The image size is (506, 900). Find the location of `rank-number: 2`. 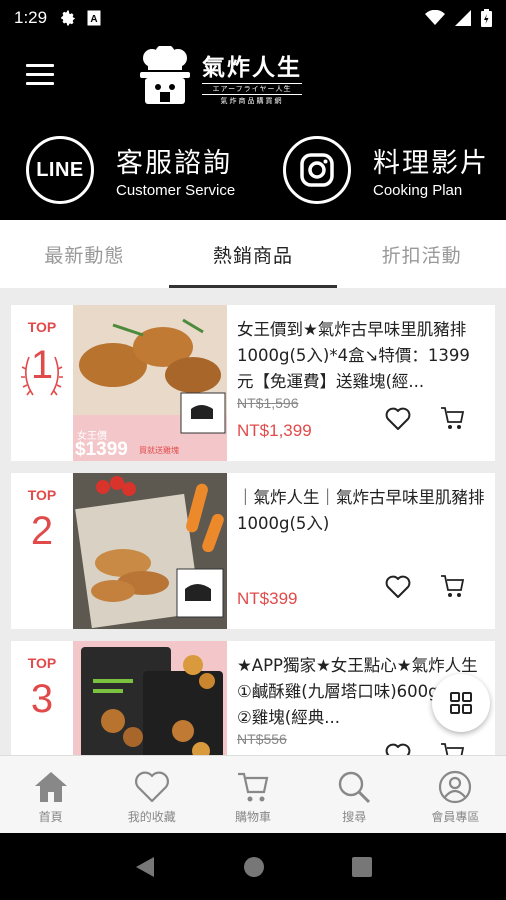

rank-number: 2 is located at coordinates (42, 531).